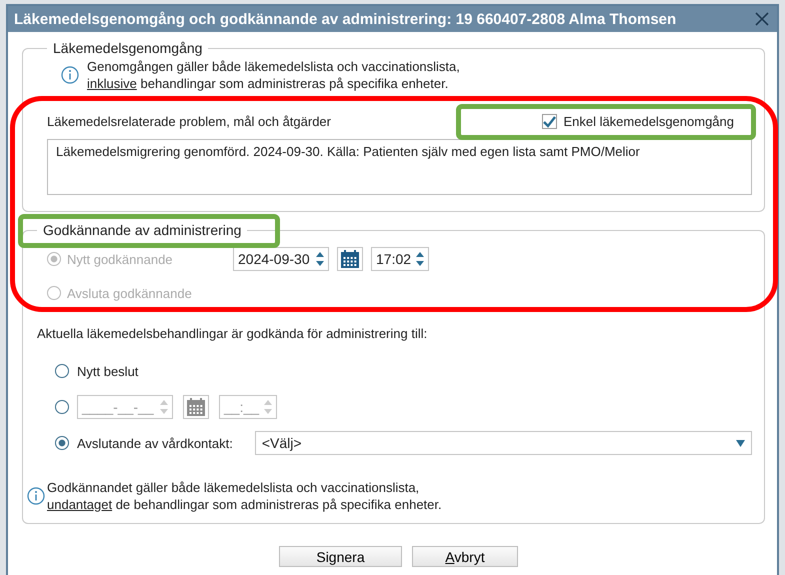 The width and height of the screenshot is (785, 575). I want to click on radio-label: Avslutande av vårdkontakt:, so click(155, 443).